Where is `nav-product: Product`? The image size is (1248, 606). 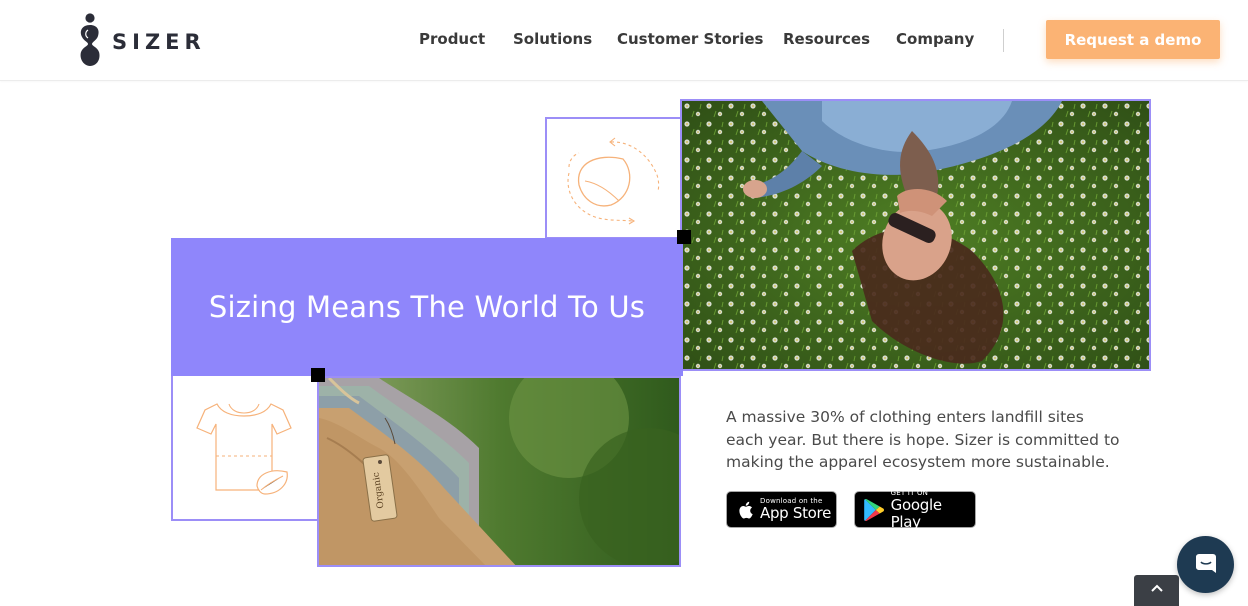
nav-product: Product is located at coordinates (452, 39).